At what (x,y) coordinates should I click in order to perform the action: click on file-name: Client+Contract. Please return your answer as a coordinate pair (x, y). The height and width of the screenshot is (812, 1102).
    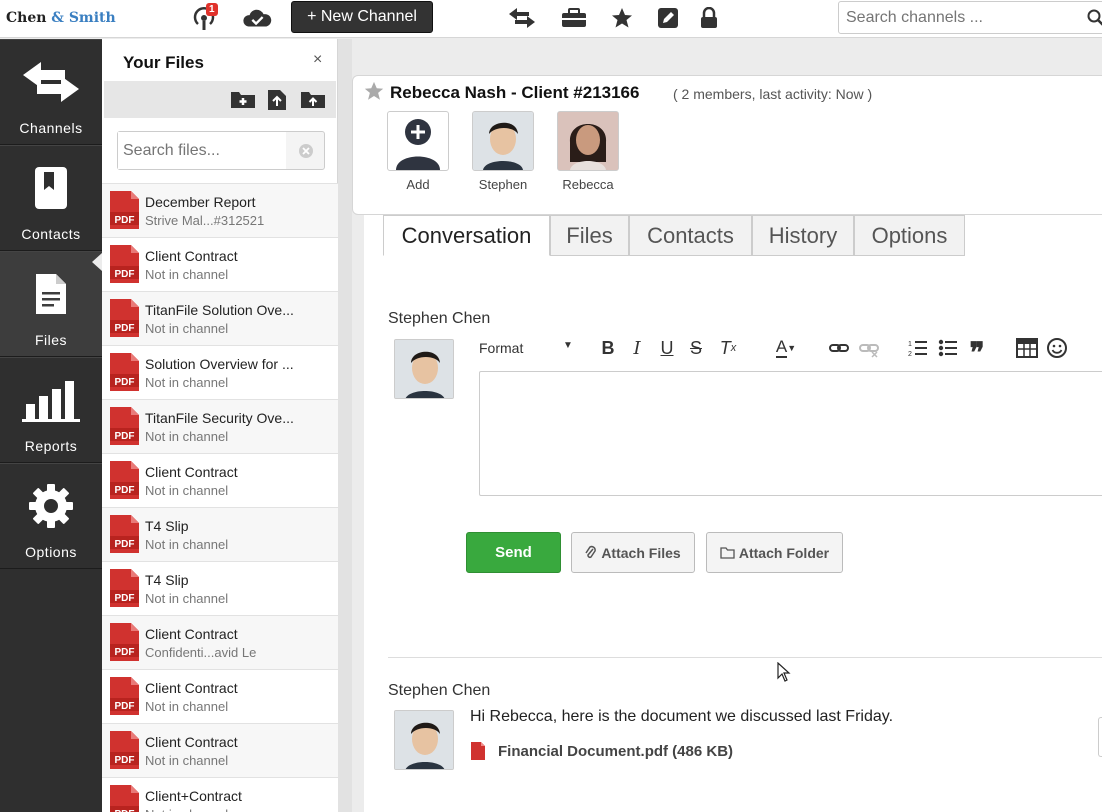
    Looking at the image, I should click on (193, 796).